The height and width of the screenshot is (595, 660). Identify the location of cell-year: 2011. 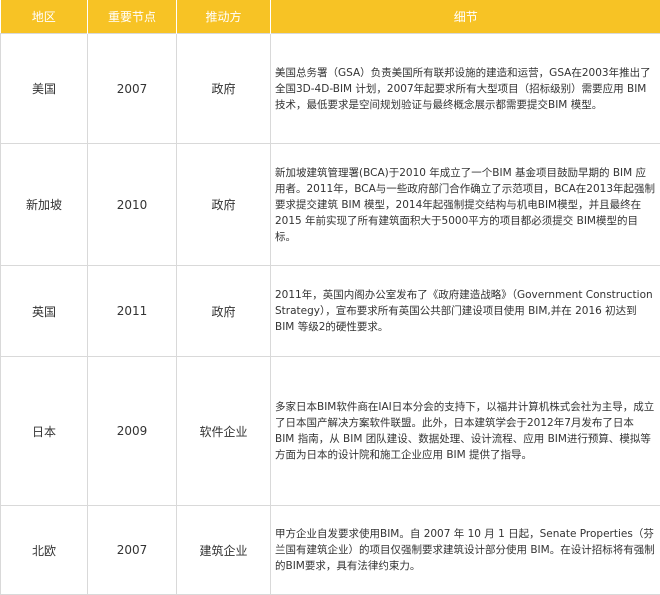
(132, 311).